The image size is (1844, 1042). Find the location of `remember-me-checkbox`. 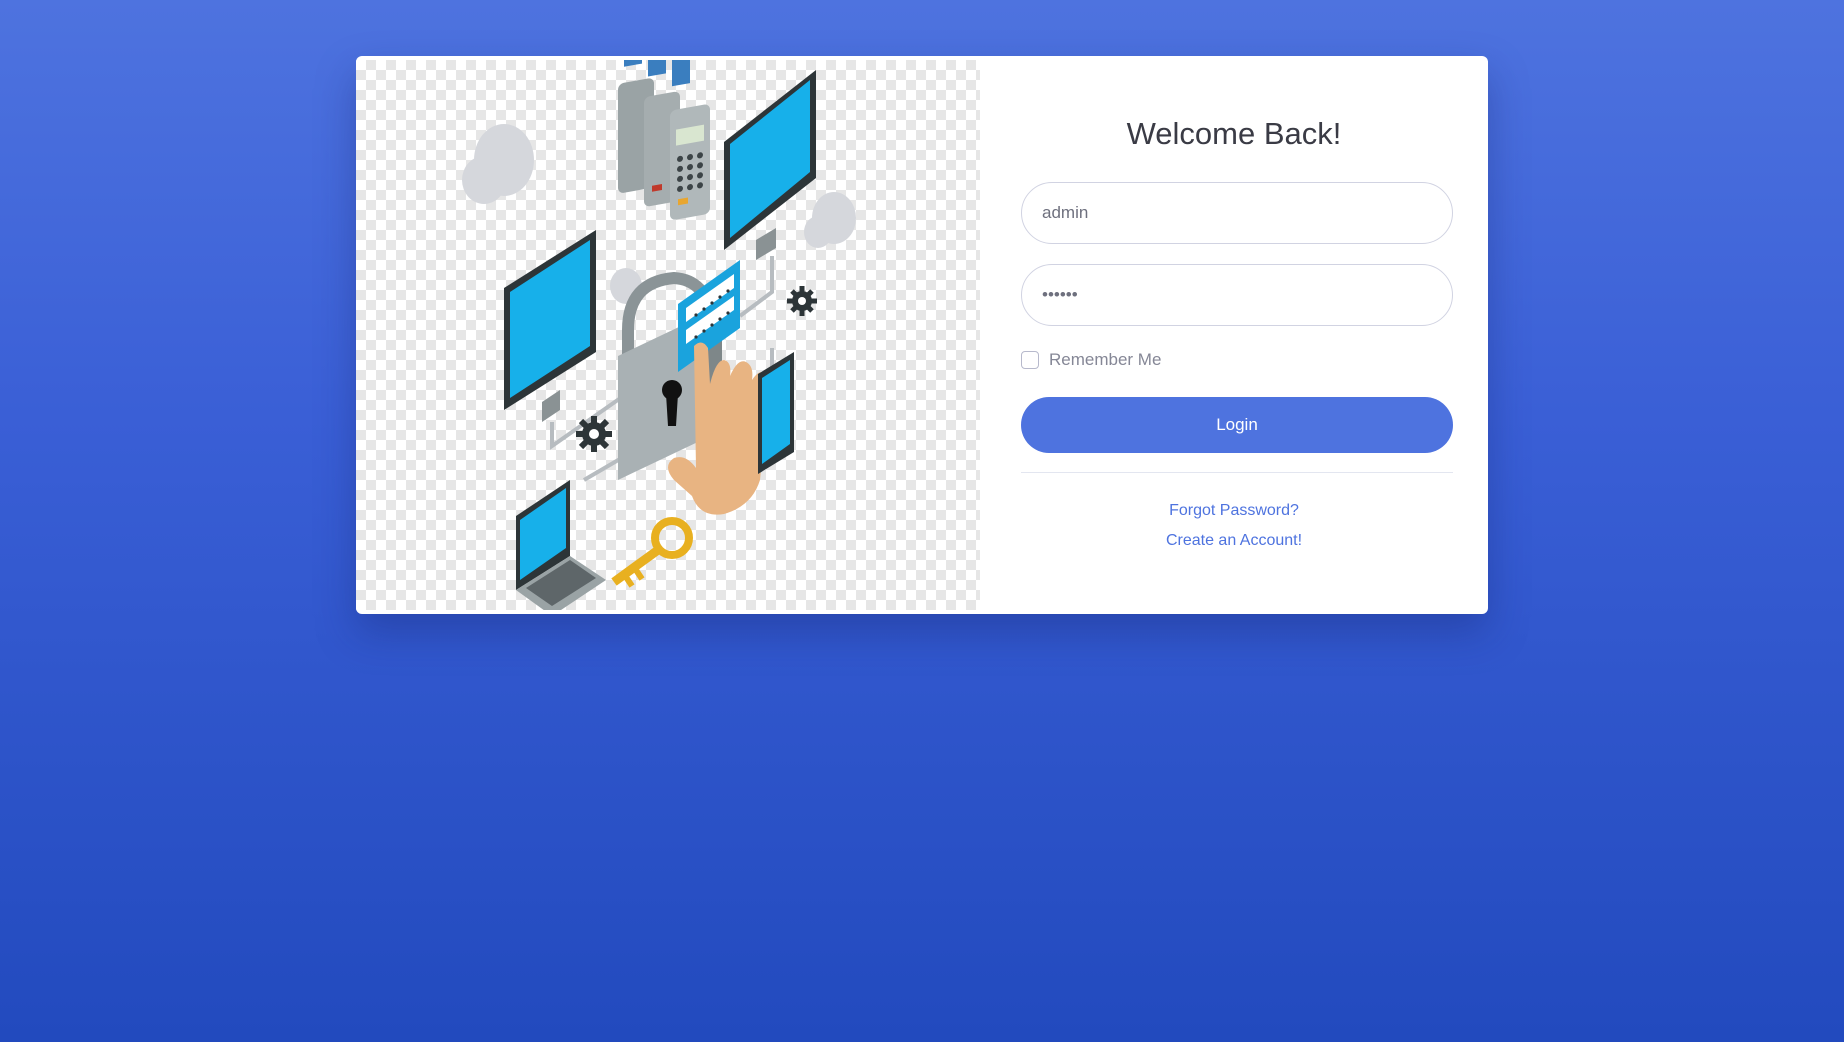

remember-me-checkbox is located at coordinates (1030, 360).